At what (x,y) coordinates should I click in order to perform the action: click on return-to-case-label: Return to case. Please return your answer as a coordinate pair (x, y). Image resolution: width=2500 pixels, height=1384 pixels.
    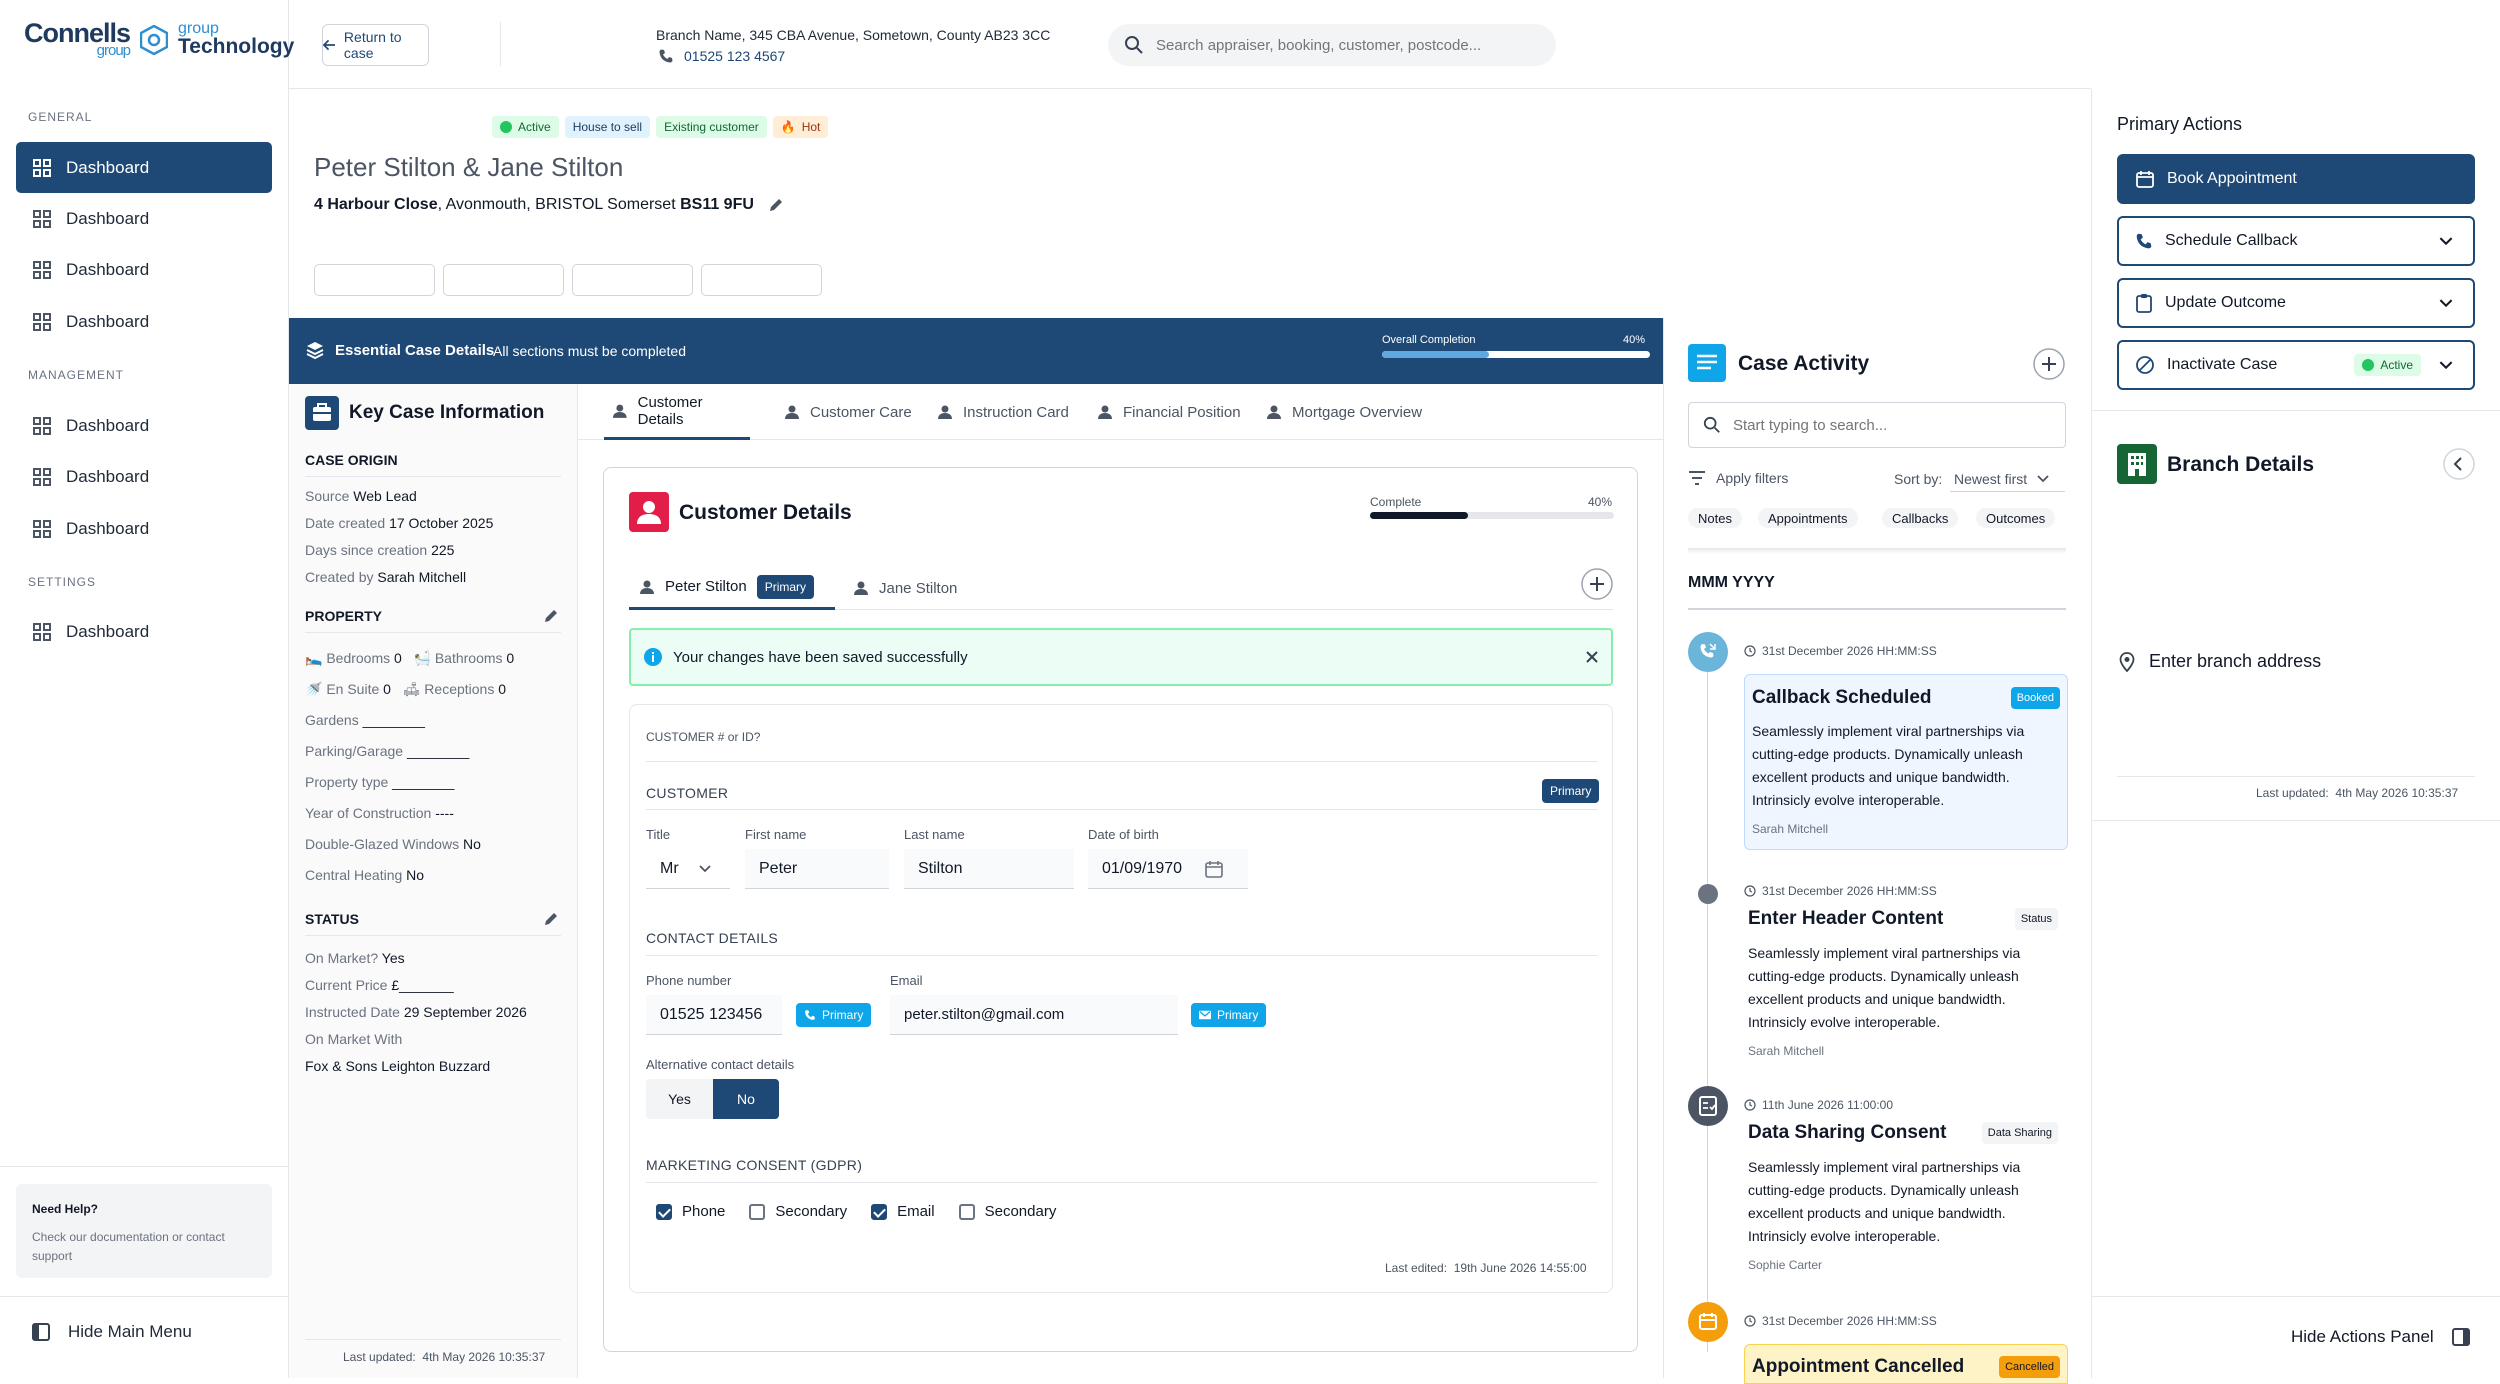
    Looking at the image, I should click on (372, 45).